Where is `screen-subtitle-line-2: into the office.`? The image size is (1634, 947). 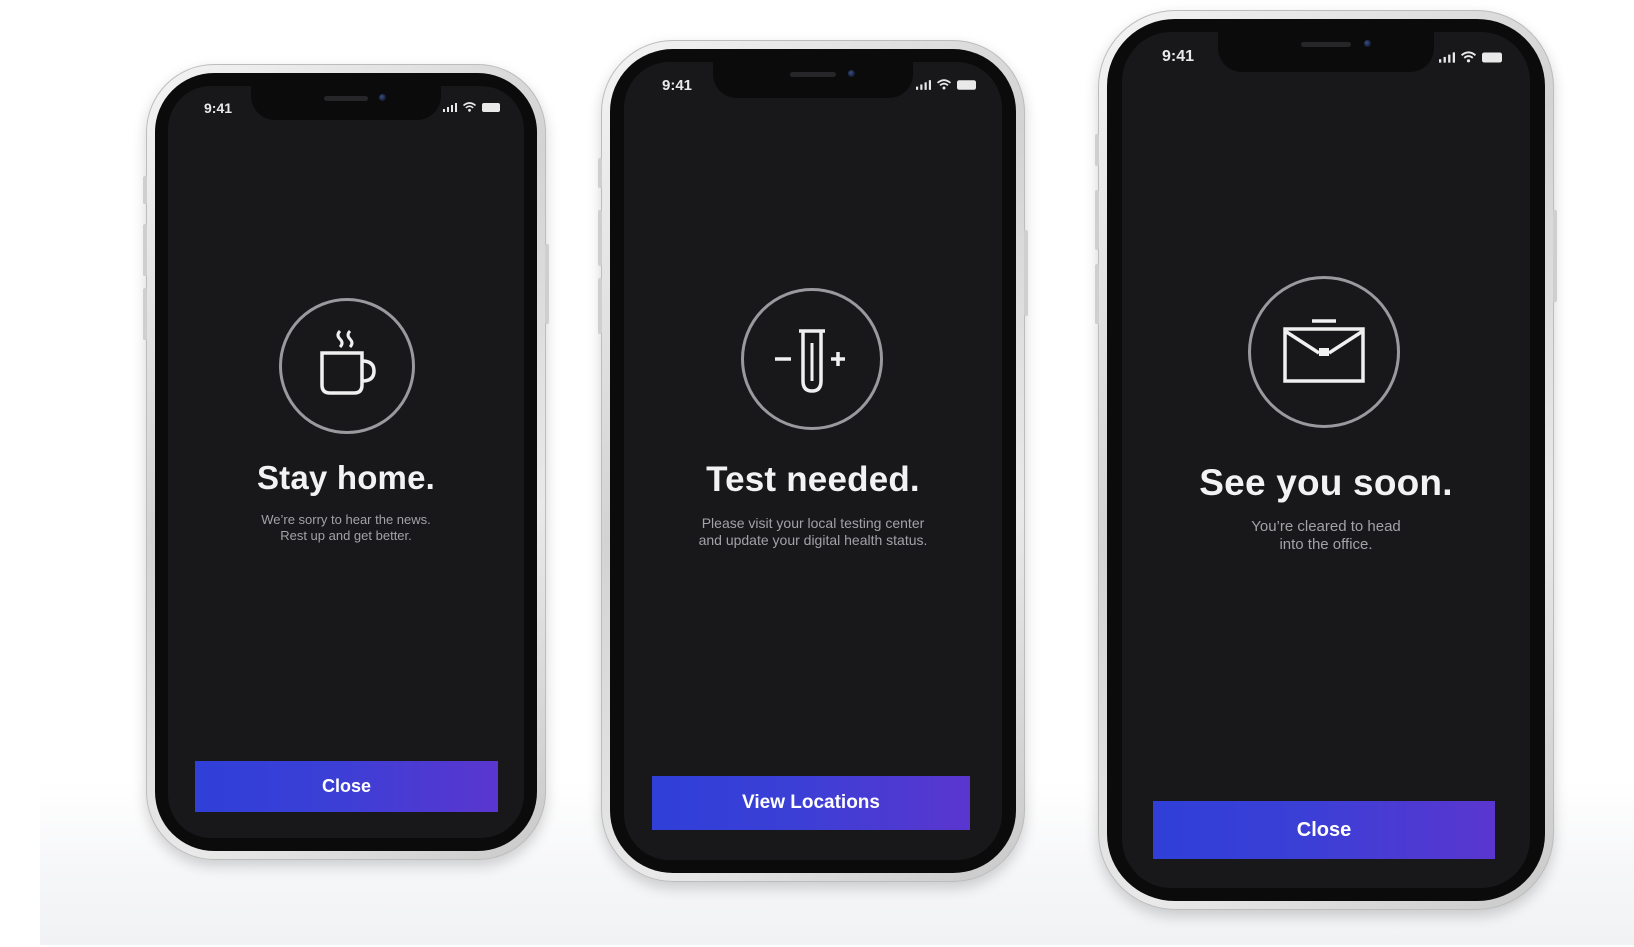
screen-subtitle-line-2: into the office. is located at coordinates (1326, 544).